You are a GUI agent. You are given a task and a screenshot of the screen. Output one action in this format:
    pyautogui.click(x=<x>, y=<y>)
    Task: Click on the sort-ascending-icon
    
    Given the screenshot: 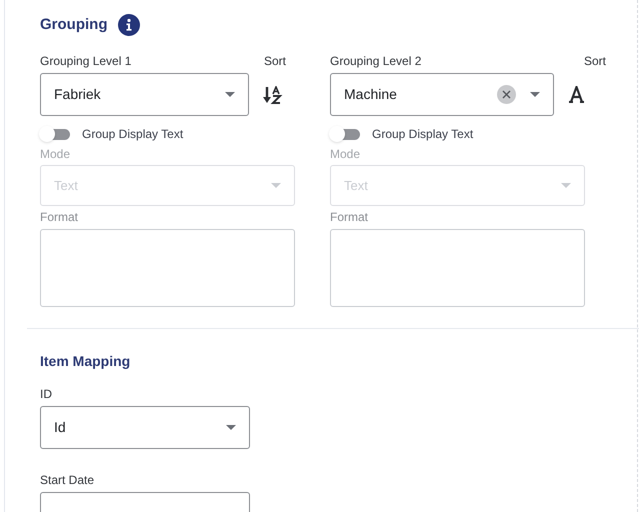 What is the action you would take?
    pyautogui.click(x=273, y=95)
    